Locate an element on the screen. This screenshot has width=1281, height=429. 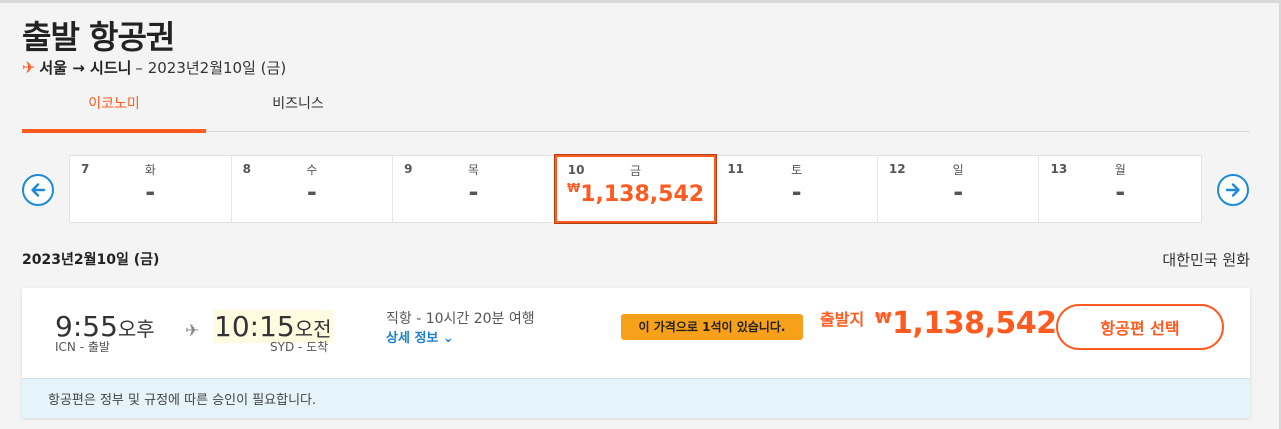
date-cell-8: 8 수 - is located at coordinates (313, 189).